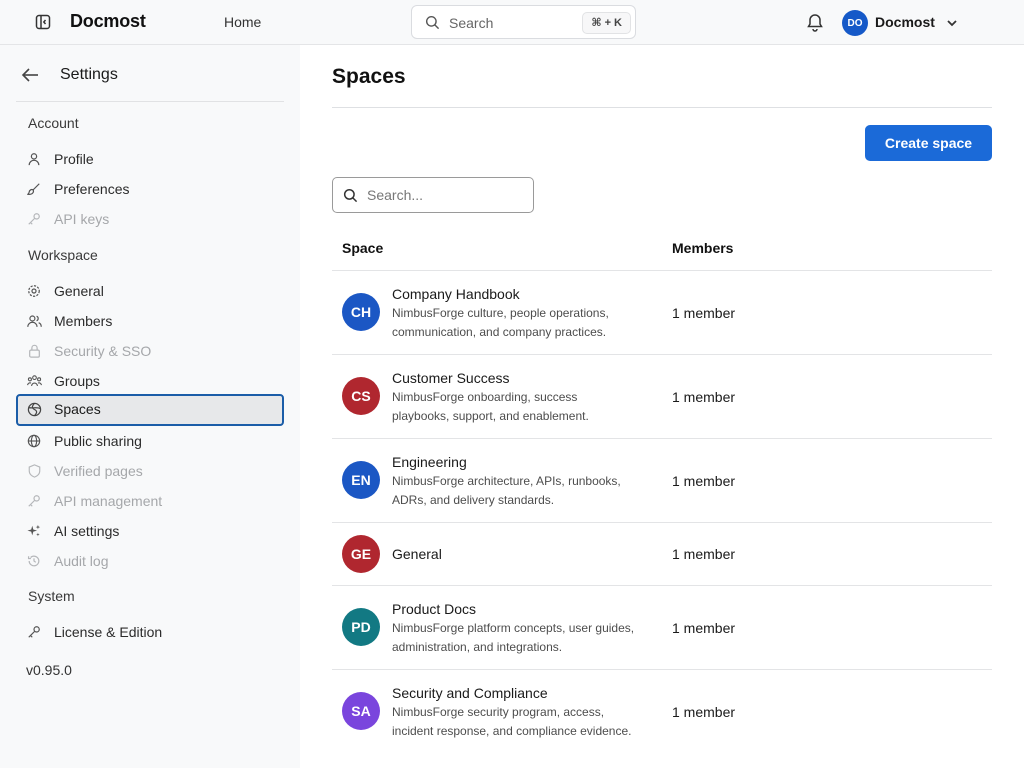 Image resolution: width=1024 pixels, height=768 pixels. I want to click on sidebar-item-label: Preferences, so click(92, 189).